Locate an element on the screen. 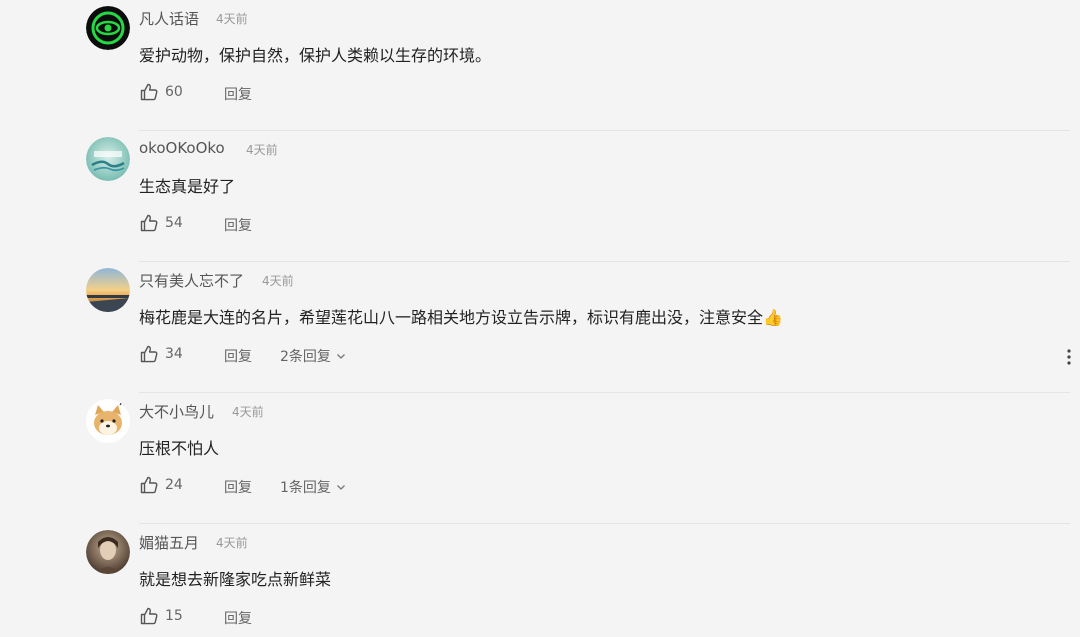 The width and height of the screenshot is (1080, 637). like-count: 24 is located at coordinates (174, 485).